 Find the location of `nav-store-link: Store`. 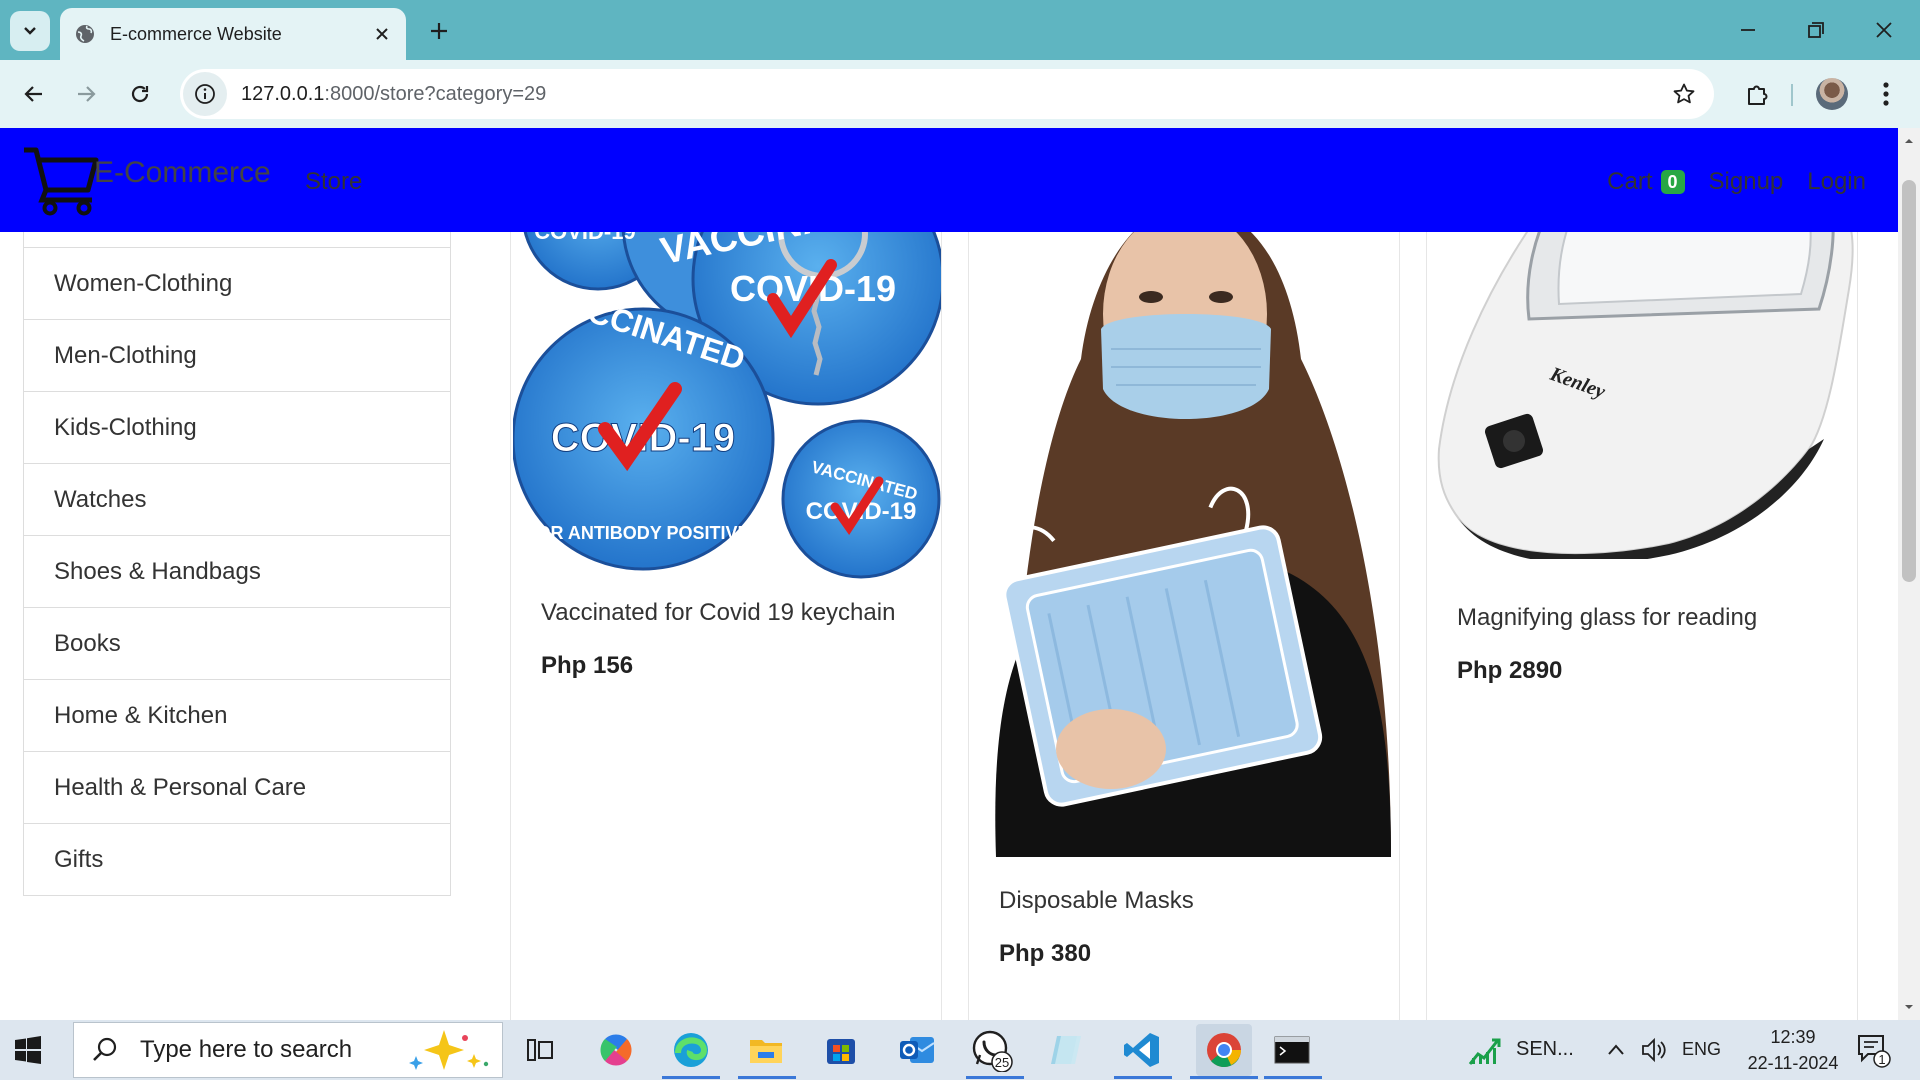

nav-store-link: Store is located at coordinates (333, 182).